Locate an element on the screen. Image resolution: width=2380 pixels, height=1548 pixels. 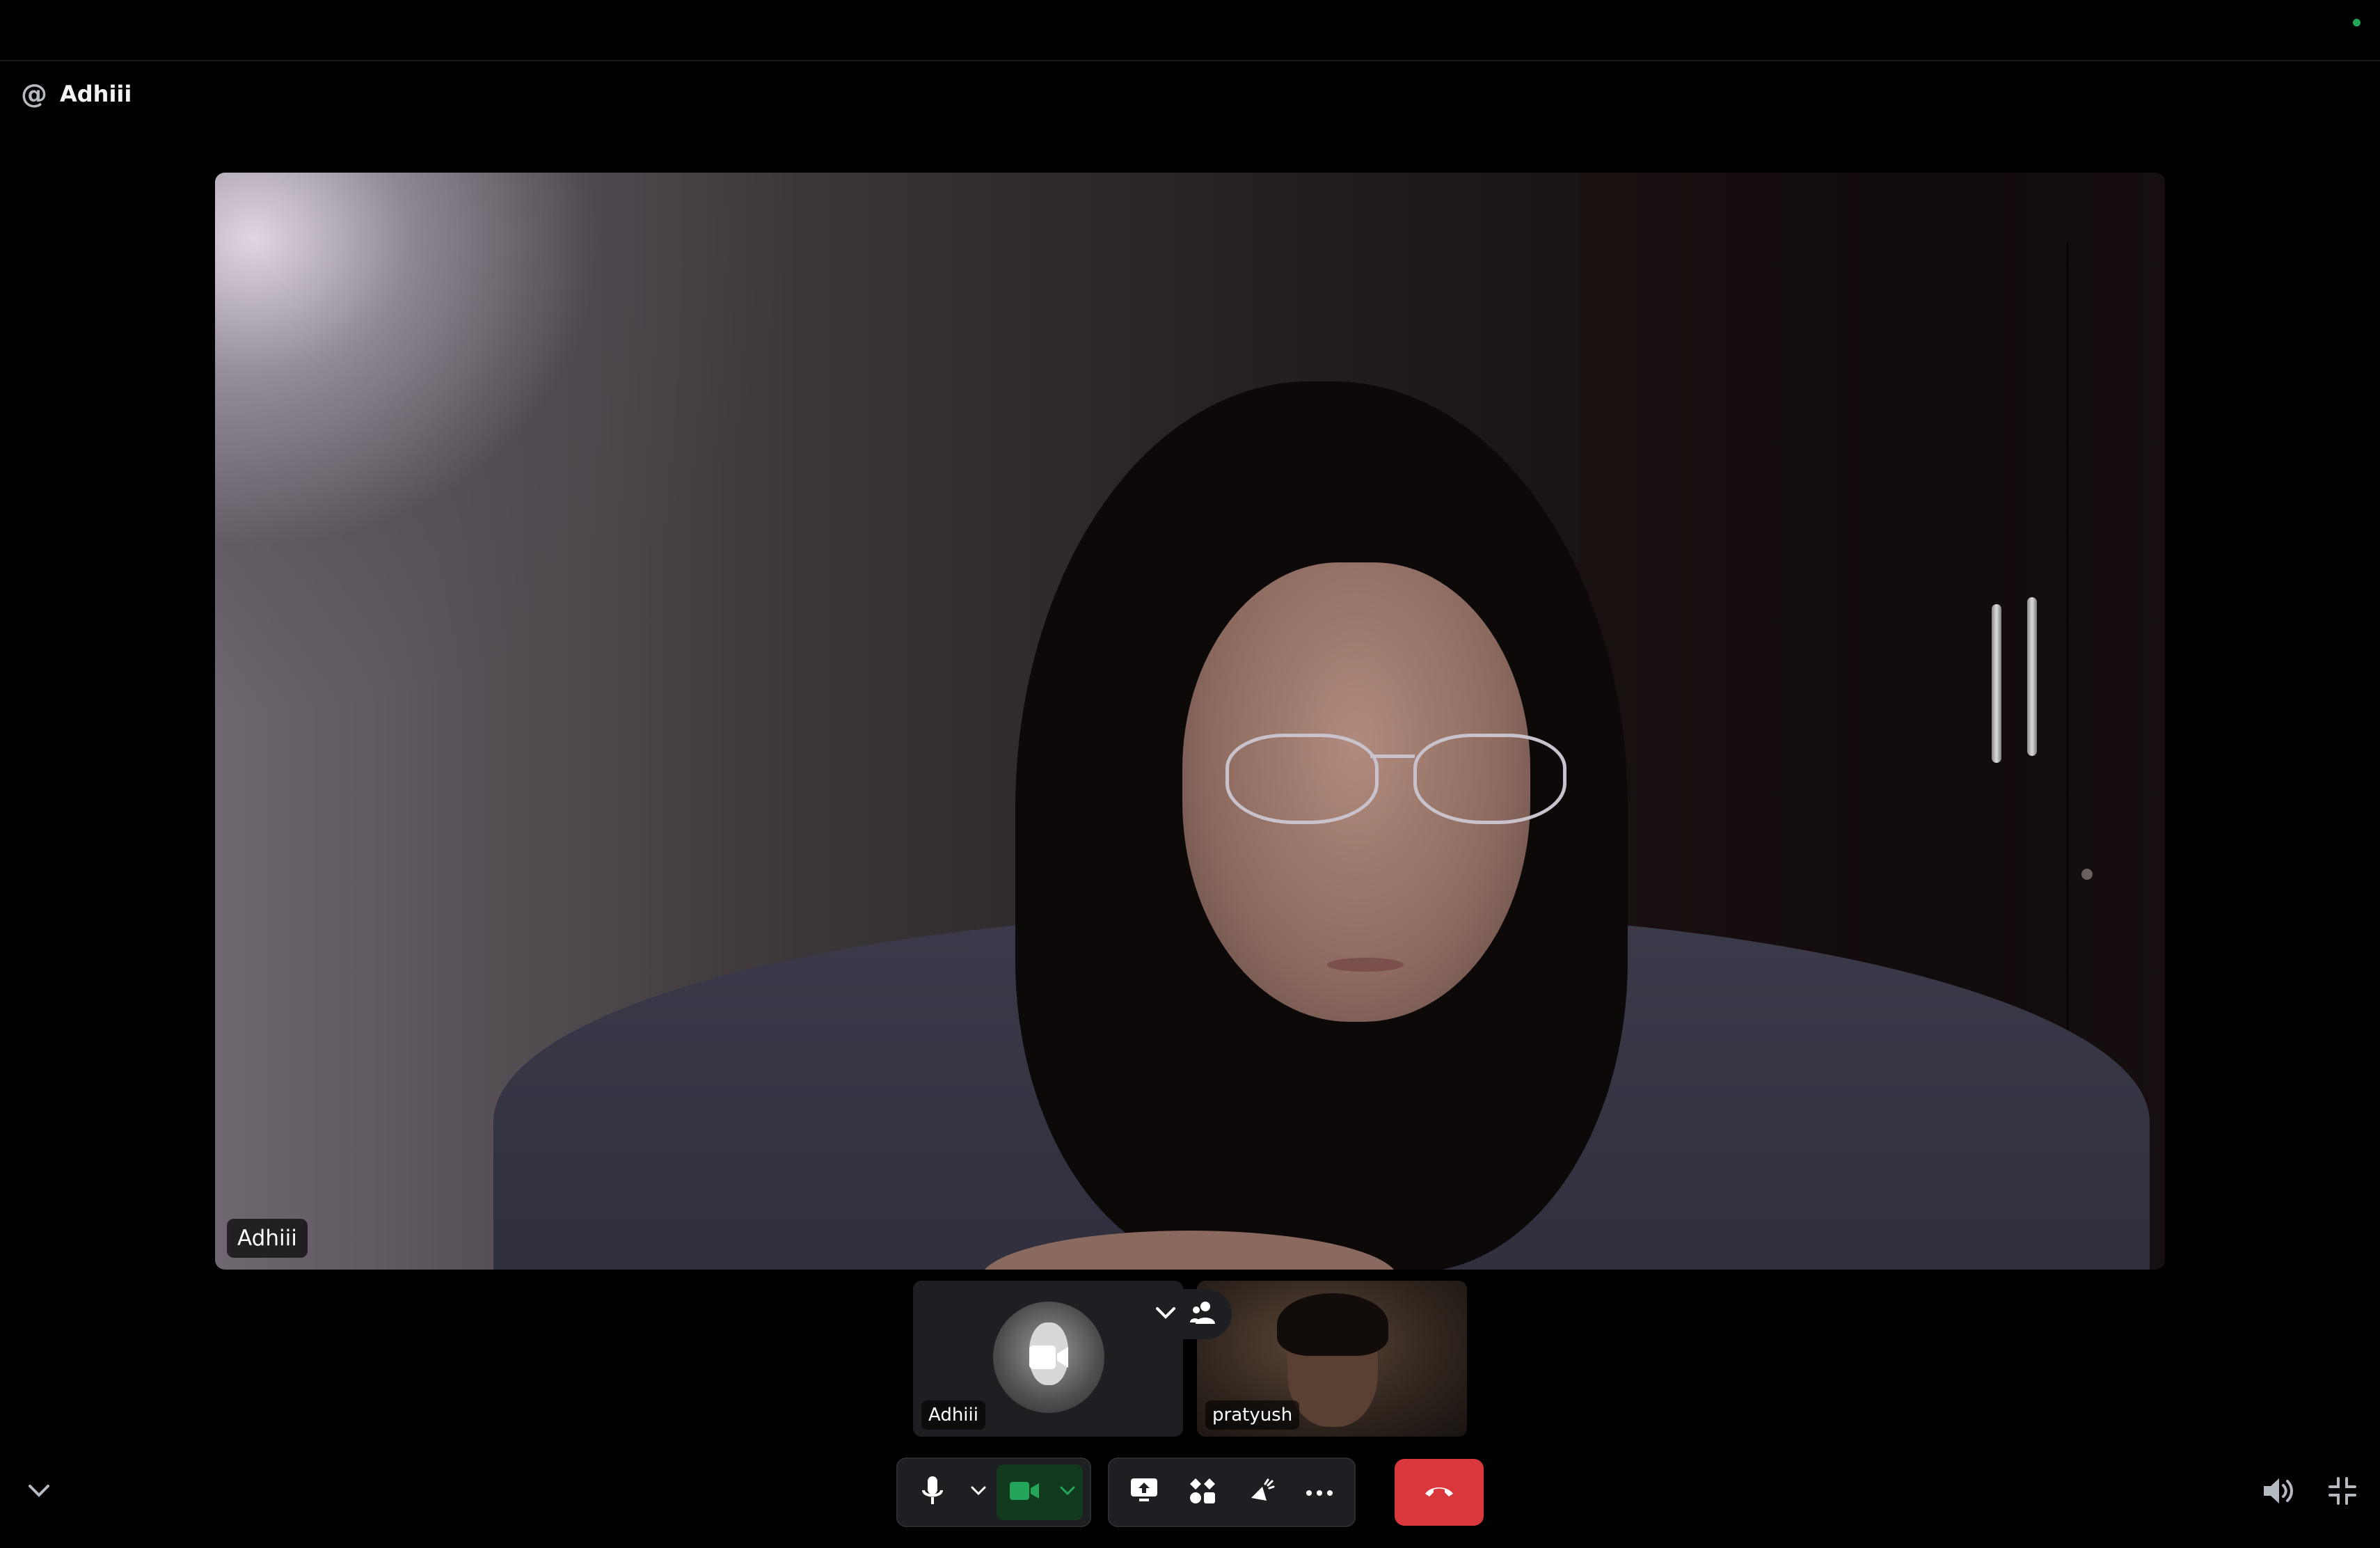
channel-header: @ Adhiii is located at coordinates (76, 94).